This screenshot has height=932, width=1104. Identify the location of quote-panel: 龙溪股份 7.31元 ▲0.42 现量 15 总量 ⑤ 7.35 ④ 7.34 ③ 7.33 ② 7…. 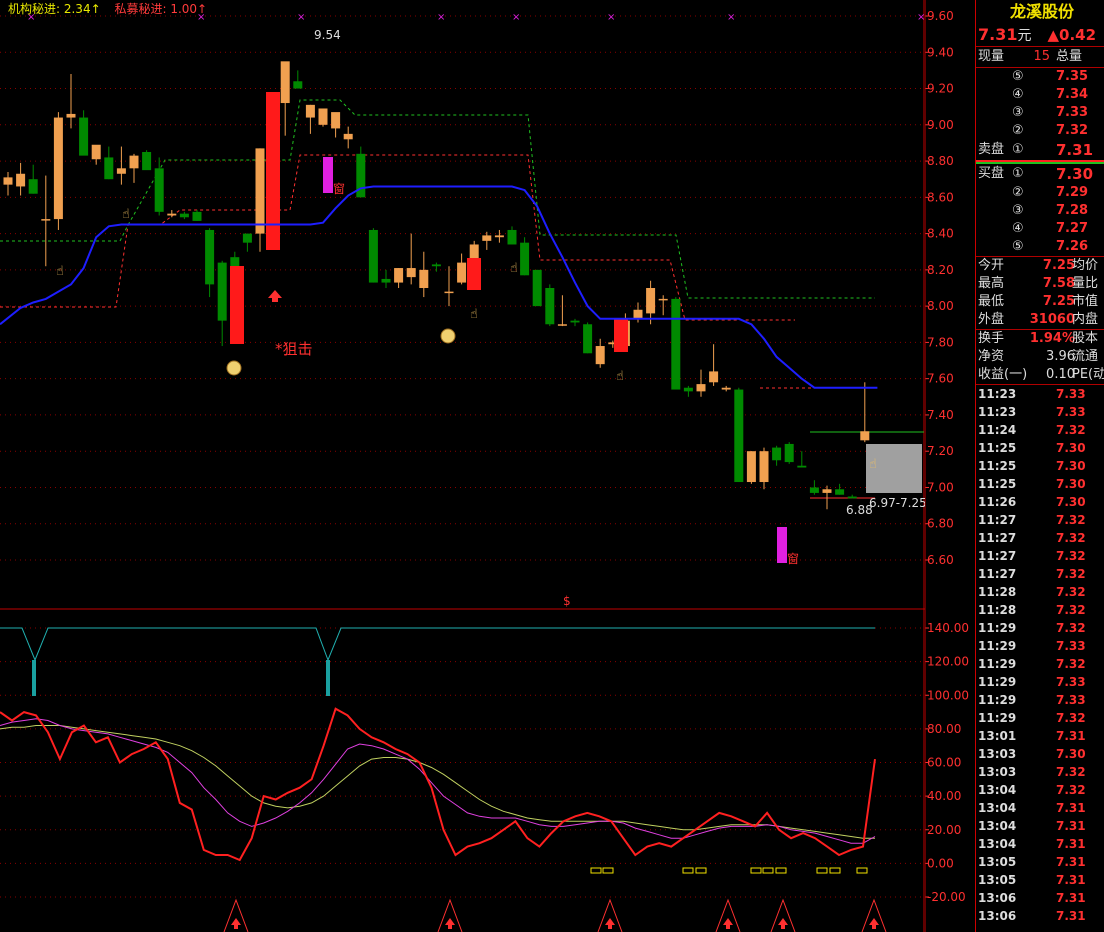
(1039, 466).